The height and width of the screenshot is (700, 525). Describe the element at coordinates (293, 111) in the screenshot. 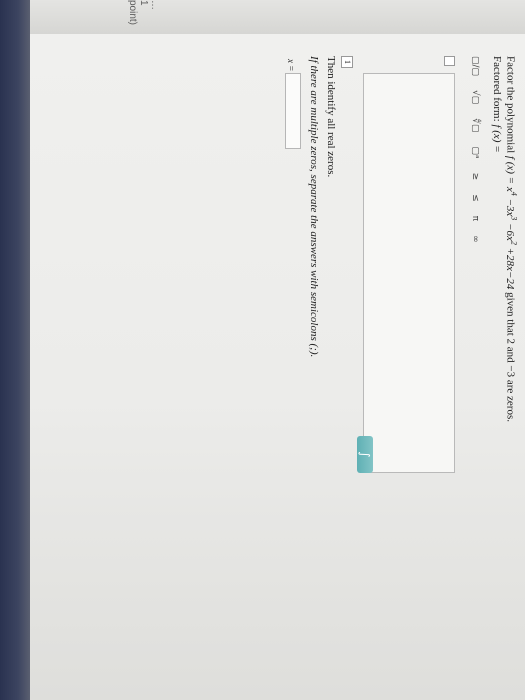

I see `zeros-input` at that location.